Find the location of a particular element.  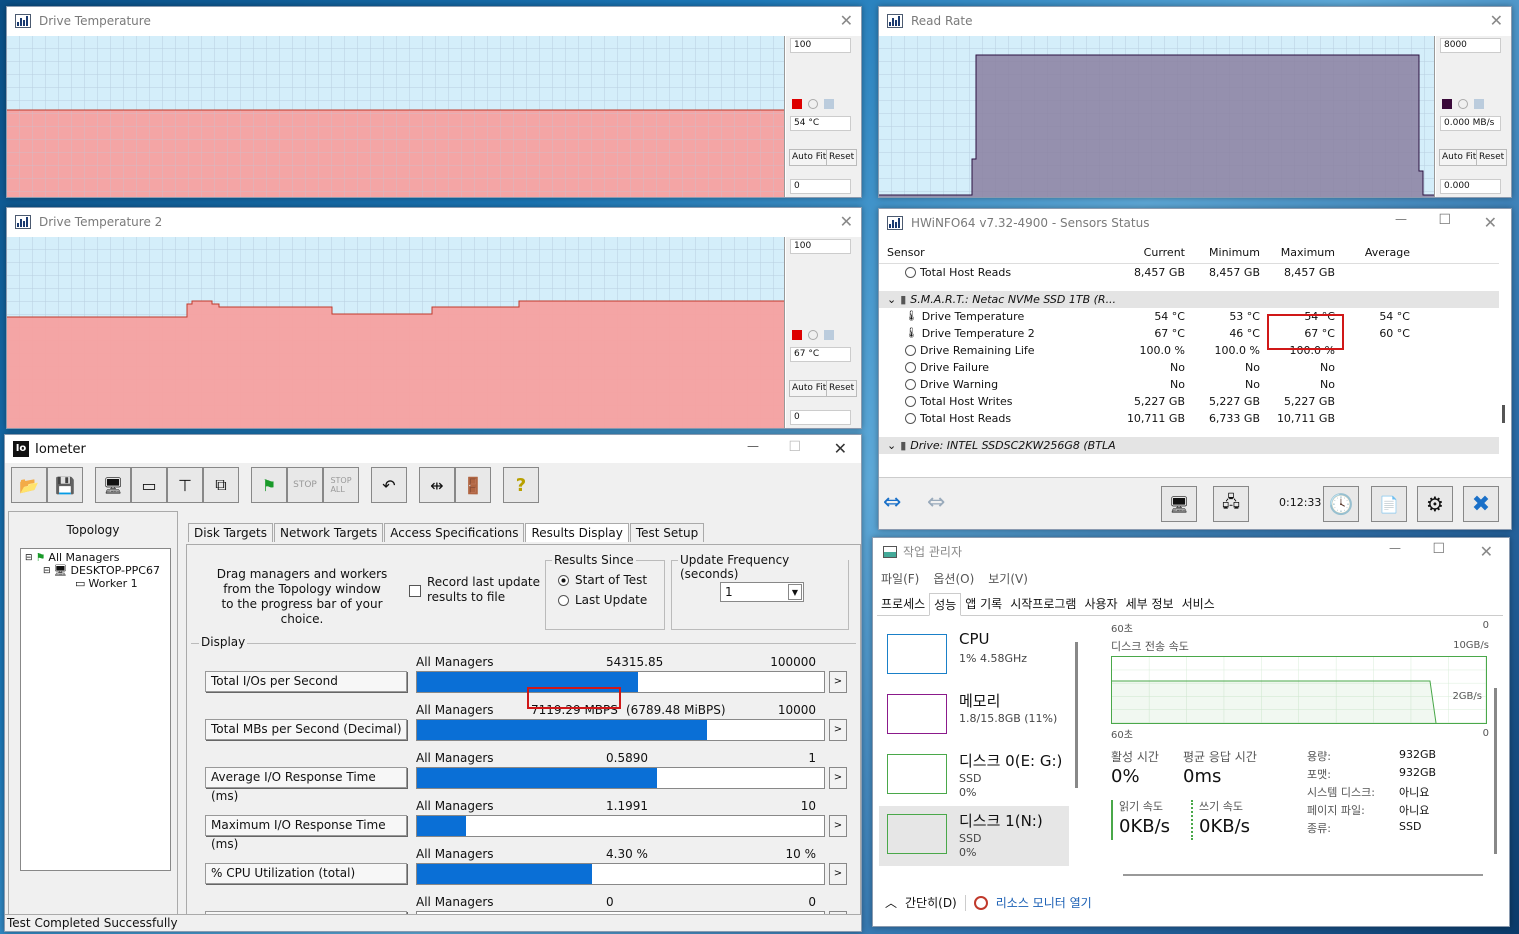

sensor-row: 🌡 Drive Temperature 54 °C 53 °C 54 °C 54 °C is located at coordinates (1189, 316).